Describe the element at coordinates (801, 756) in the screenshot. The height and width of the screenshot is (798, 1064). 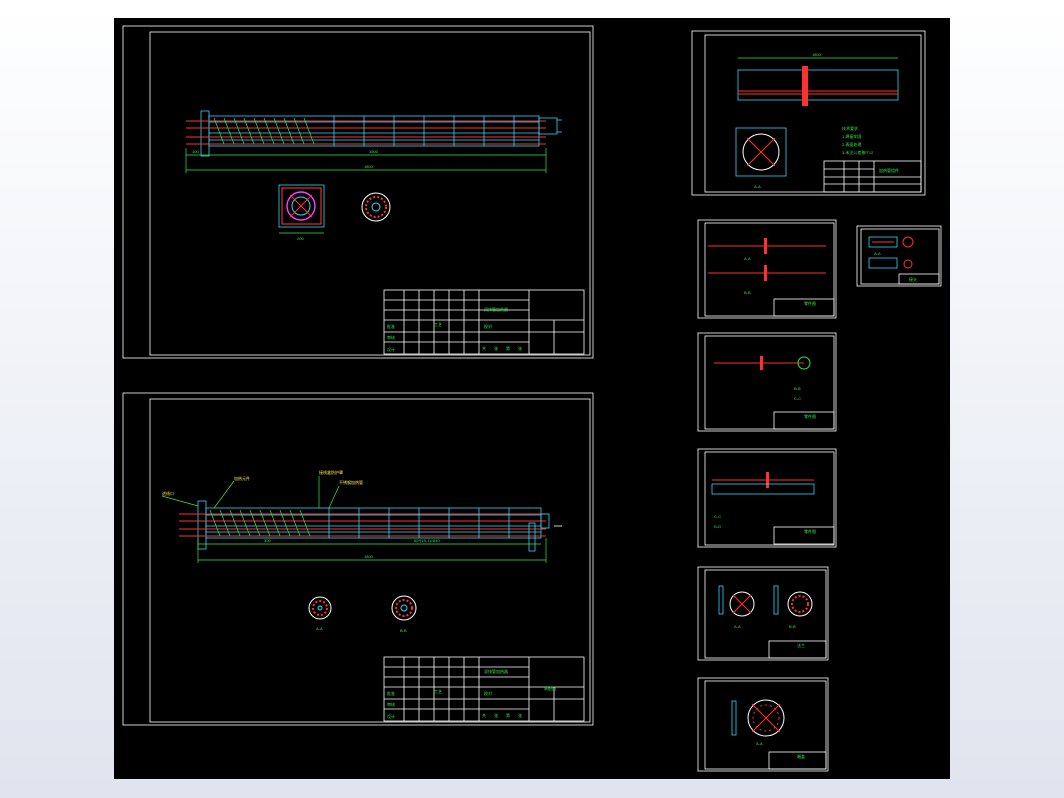
I see `title-block-title: 端盖` at that location.